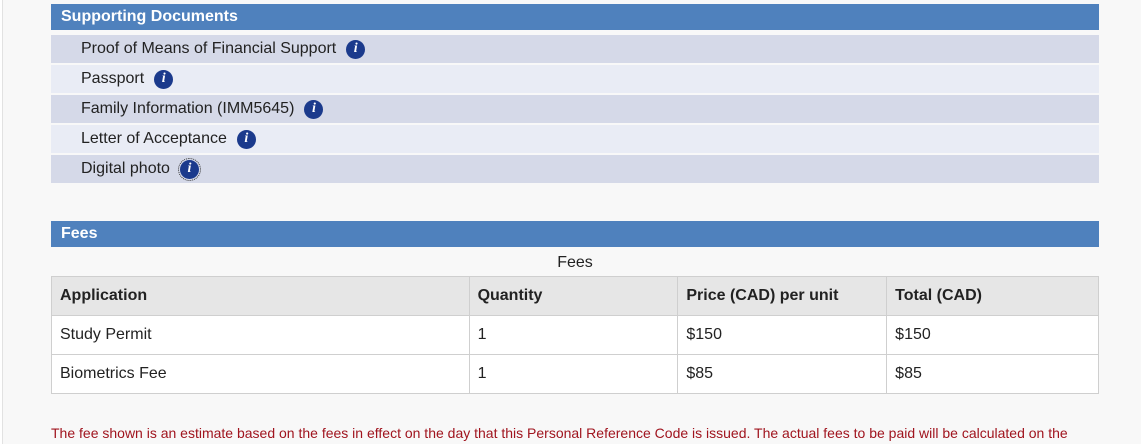 The height and width of the screenshot is (444, 1141). I want to click on column-header-price: Price (CAD) per unit, so click(782, 296).